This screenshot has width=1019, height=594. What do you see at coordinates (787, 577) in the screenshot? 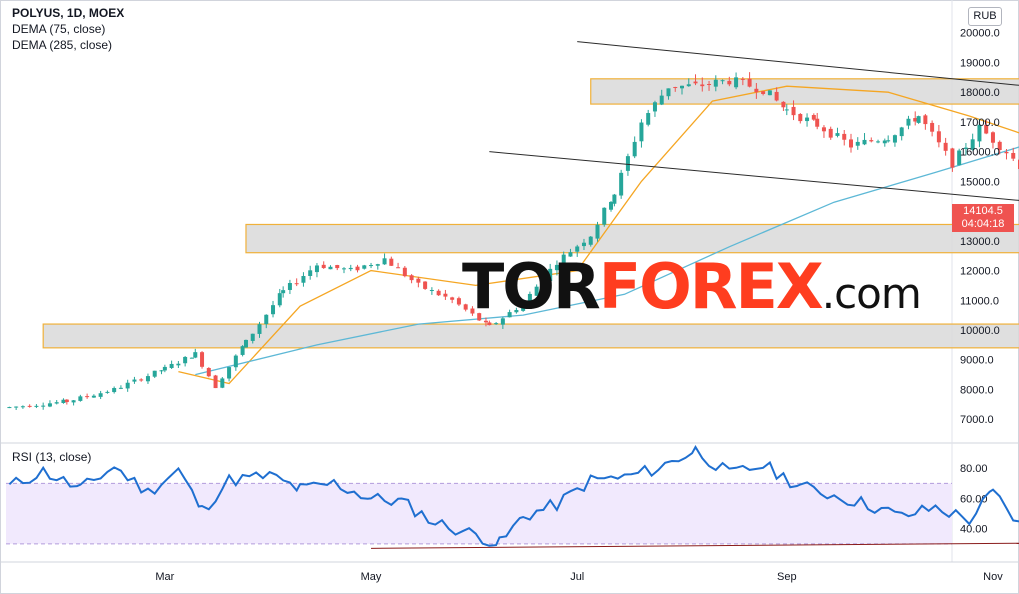
I see `time-tick-label: Sep` at bounding box center [787, 577].